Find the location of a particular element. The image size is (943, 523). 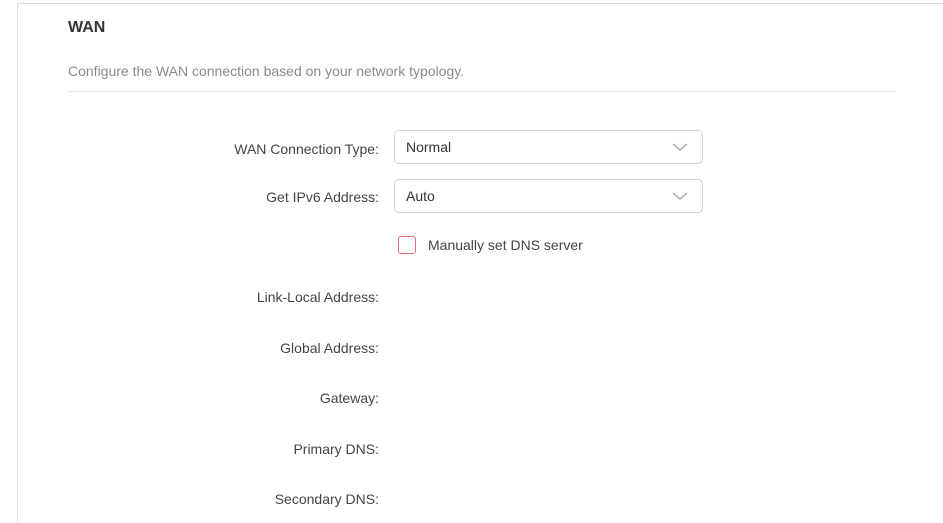

get-ipv6-address-value: Auto is located at coordinates (420, 196).